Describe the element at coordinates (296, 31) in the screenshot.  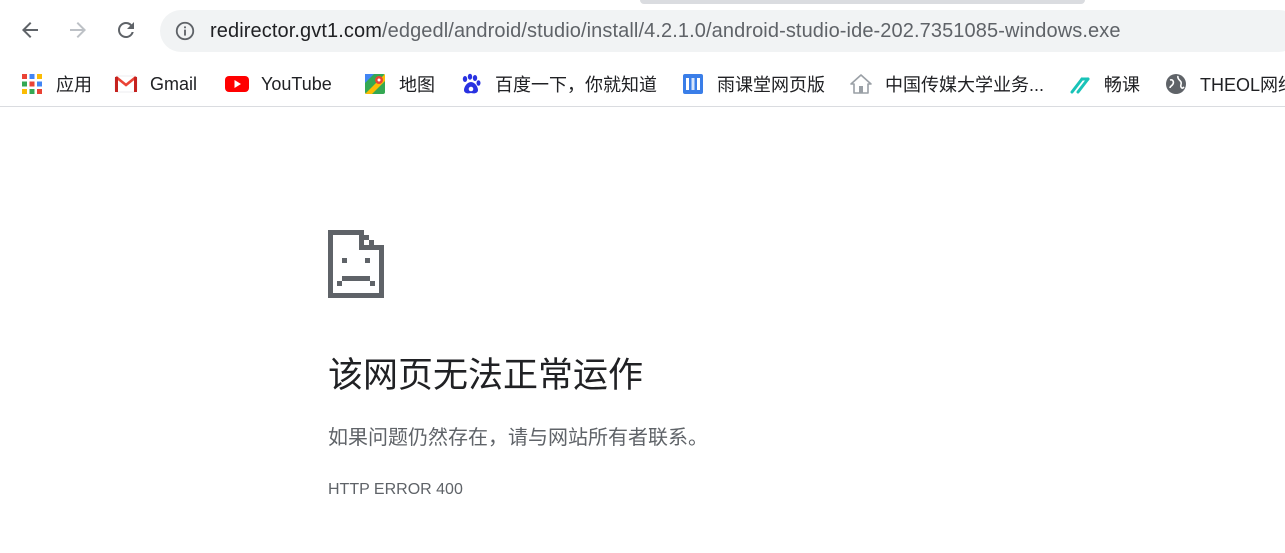
I see `url-host: redirector.gvt1.com` at that location.